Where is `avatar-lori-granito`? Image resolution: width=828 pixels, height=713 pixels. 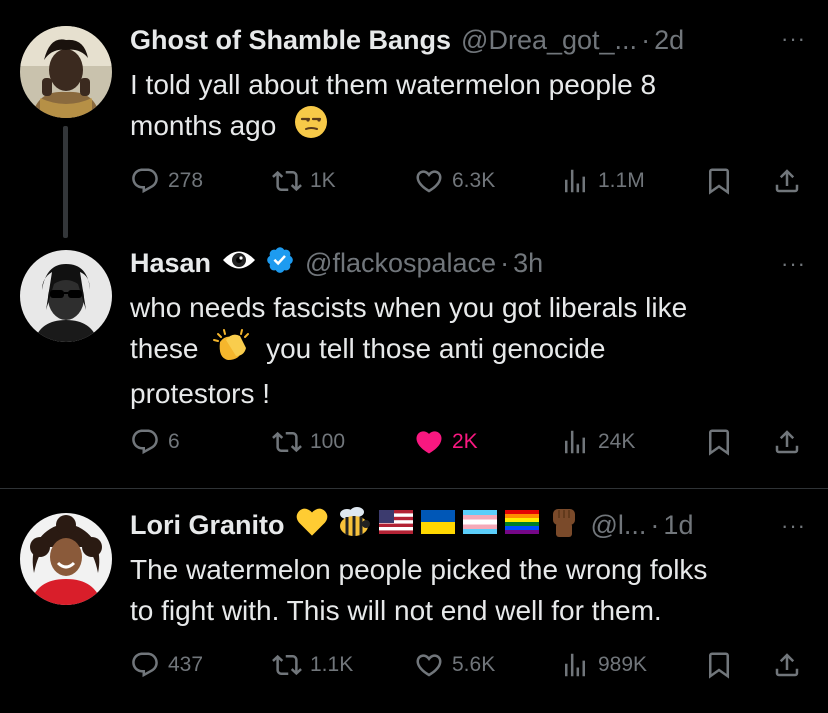 avatar-lori-granito is located at coordinates (66, 559).